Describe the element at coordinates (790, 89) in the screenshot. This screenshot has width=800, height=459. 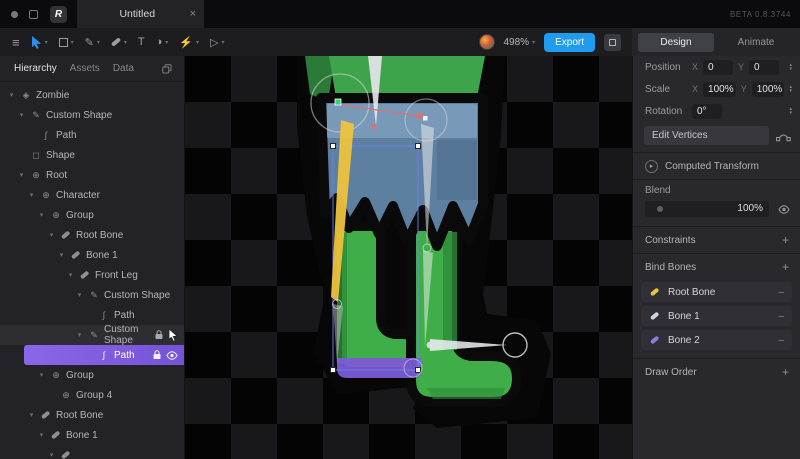
I see `scale-stepper: ▴ ▾` at that location.